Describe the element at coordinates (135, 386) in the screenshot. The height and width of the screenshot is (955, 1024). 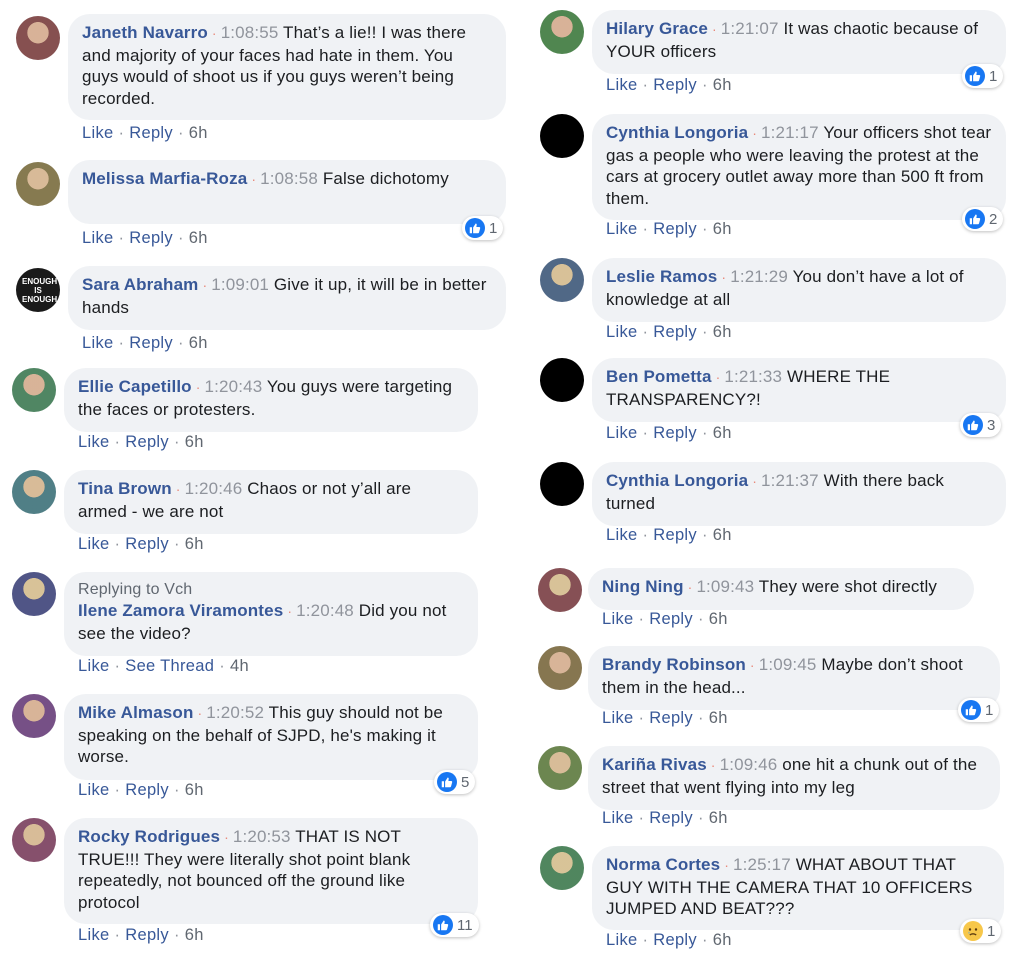
I see `comment-author-link: Ellie Capetillo` at that location.